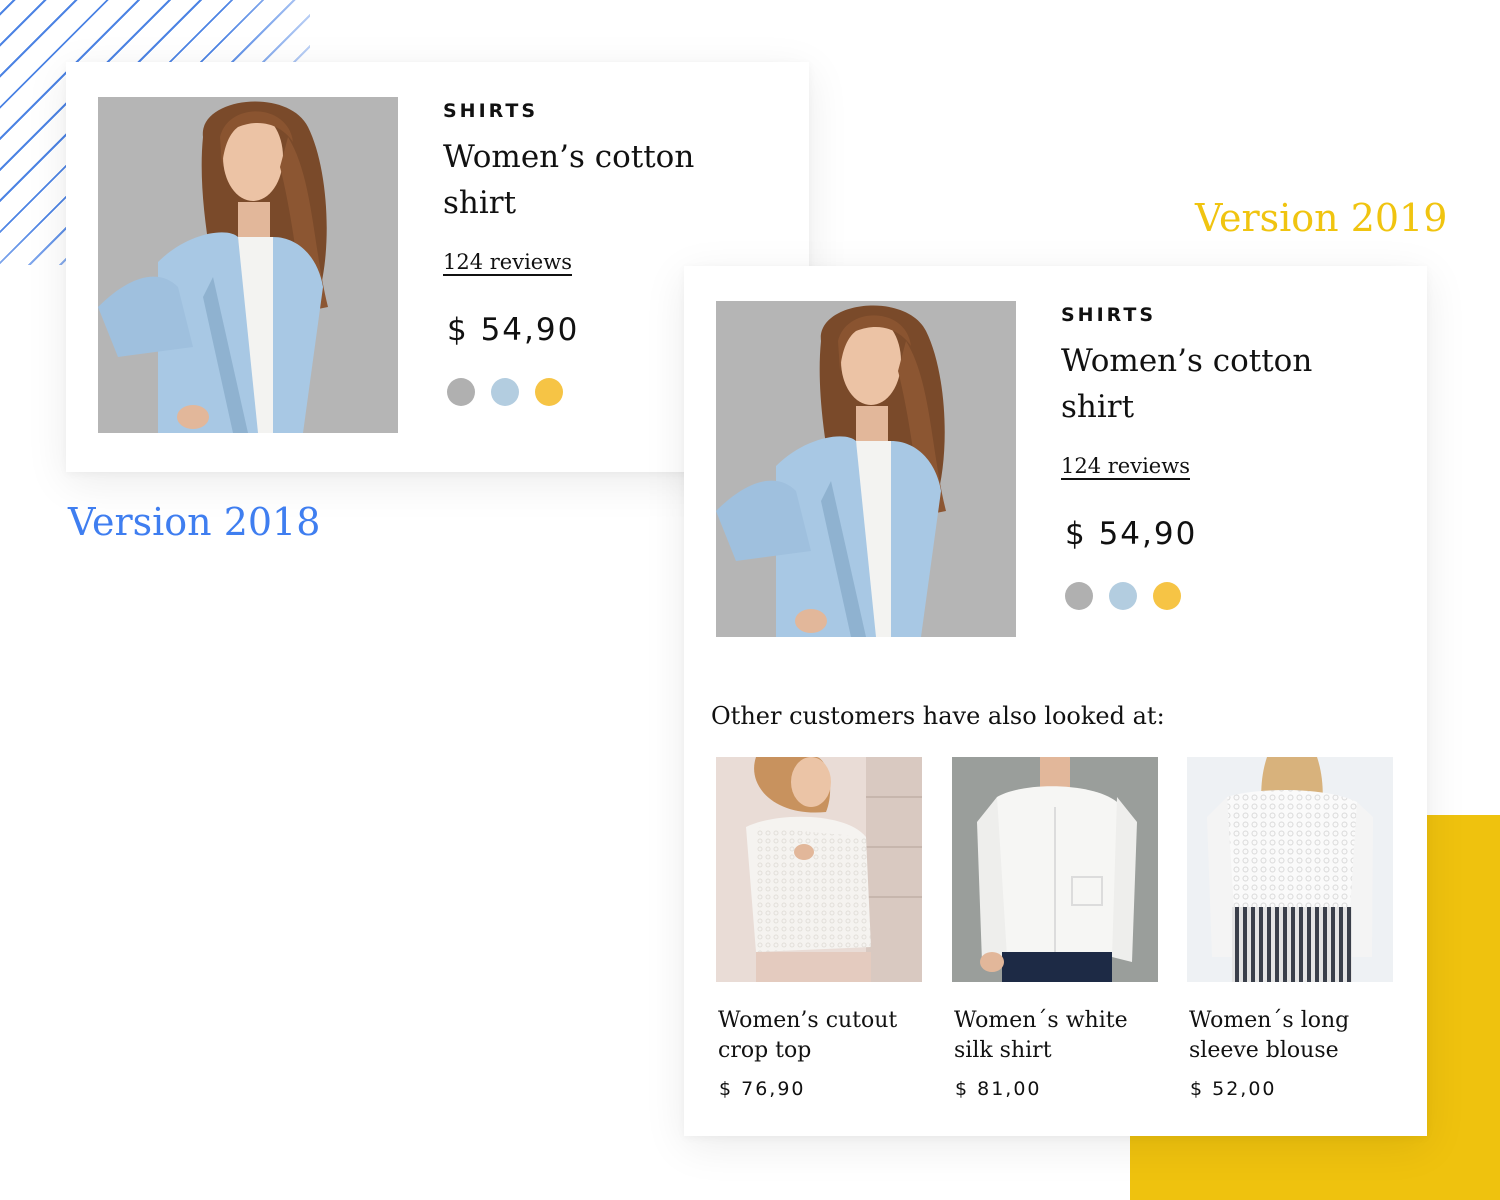  Describe the element at coordinates (762, 1089) in the screenshot. I see `recommendation-price: $ 76,90` at that location.